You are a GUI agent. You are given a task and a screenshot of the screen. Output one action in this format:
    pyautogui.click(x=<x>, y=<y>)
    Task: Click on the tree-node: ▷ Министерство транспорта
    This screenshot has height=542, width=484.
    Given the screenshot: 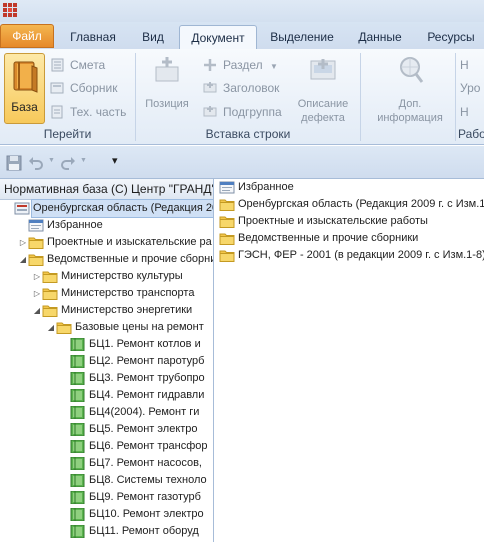 What is the action you would take?
    pyautogui.click(x=106, y=293)
    